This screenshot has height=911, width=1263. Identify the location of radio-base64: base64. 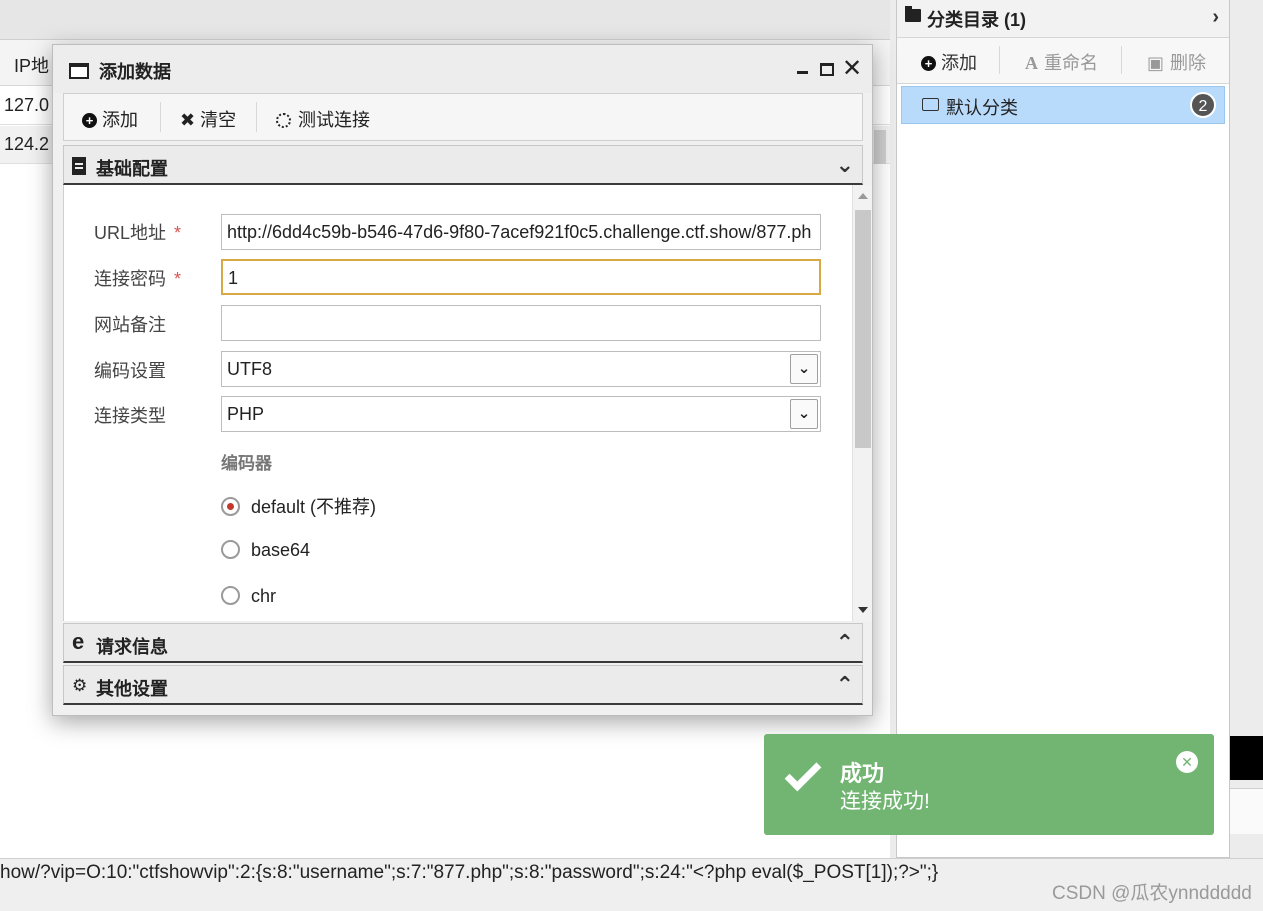
(265, 550).